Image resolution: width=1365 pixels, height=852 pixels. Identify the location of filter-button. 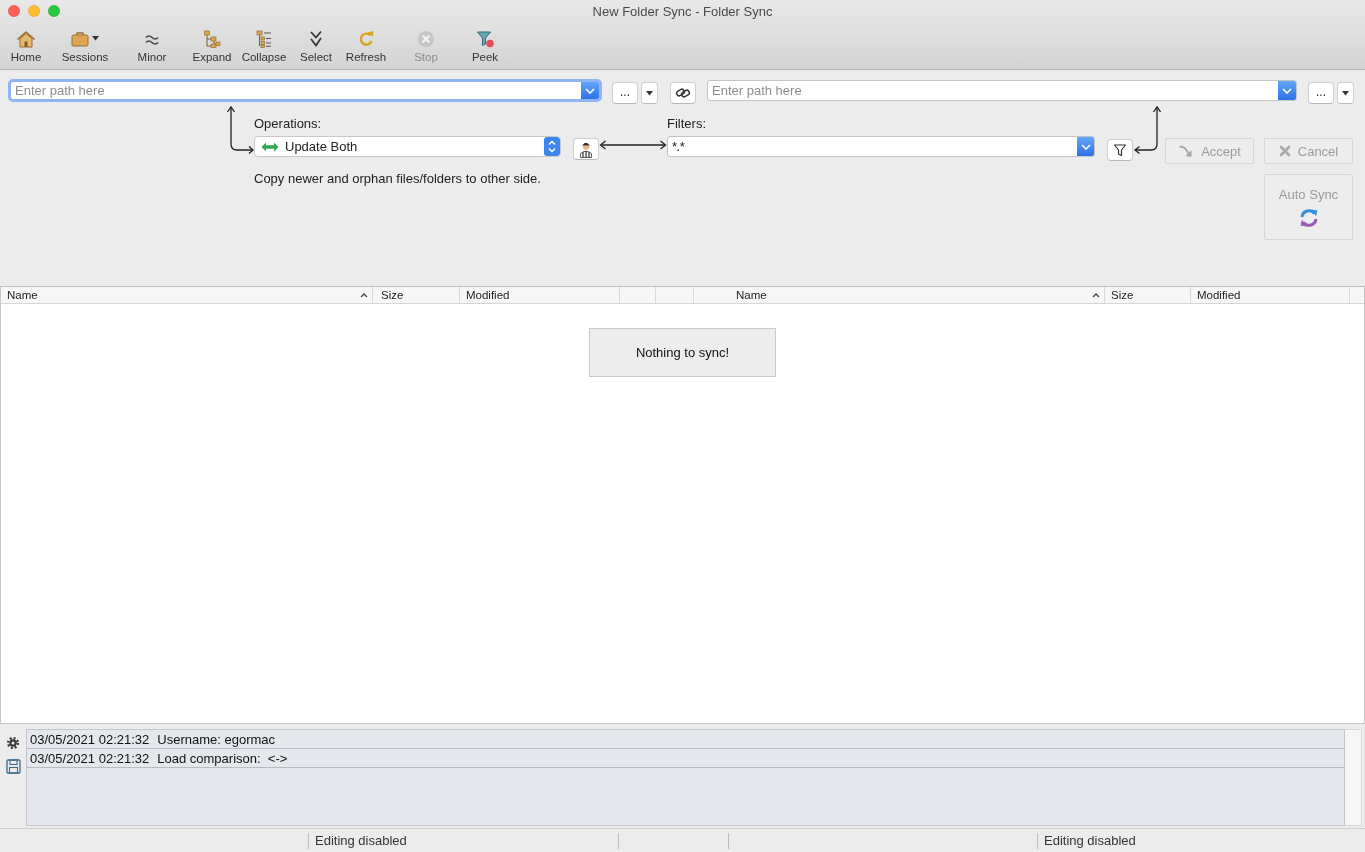
(1120, 150).